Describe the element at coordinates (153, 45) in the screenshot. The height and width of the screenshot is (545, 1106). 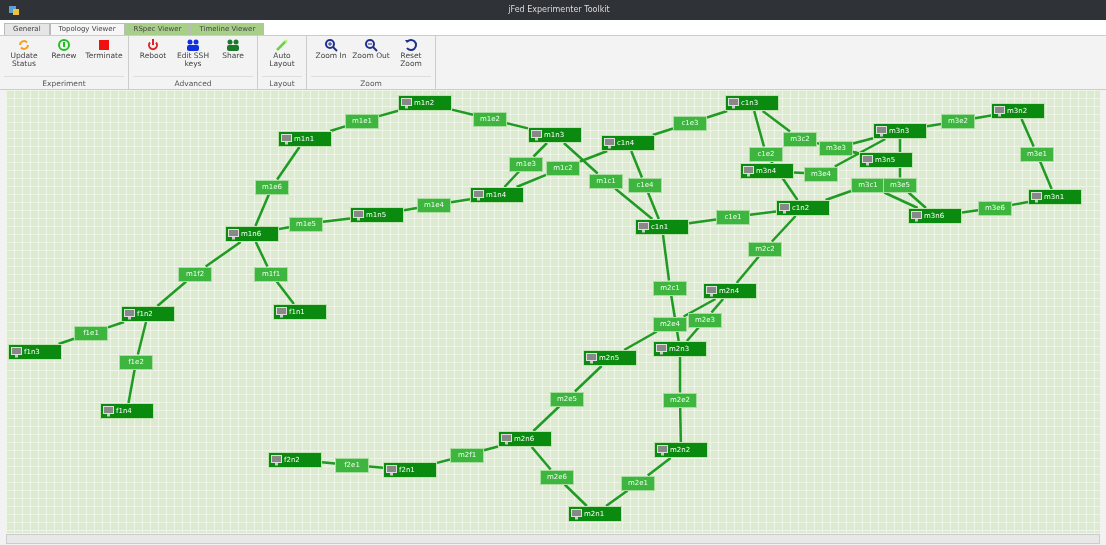
I see `power-icon` at that location.